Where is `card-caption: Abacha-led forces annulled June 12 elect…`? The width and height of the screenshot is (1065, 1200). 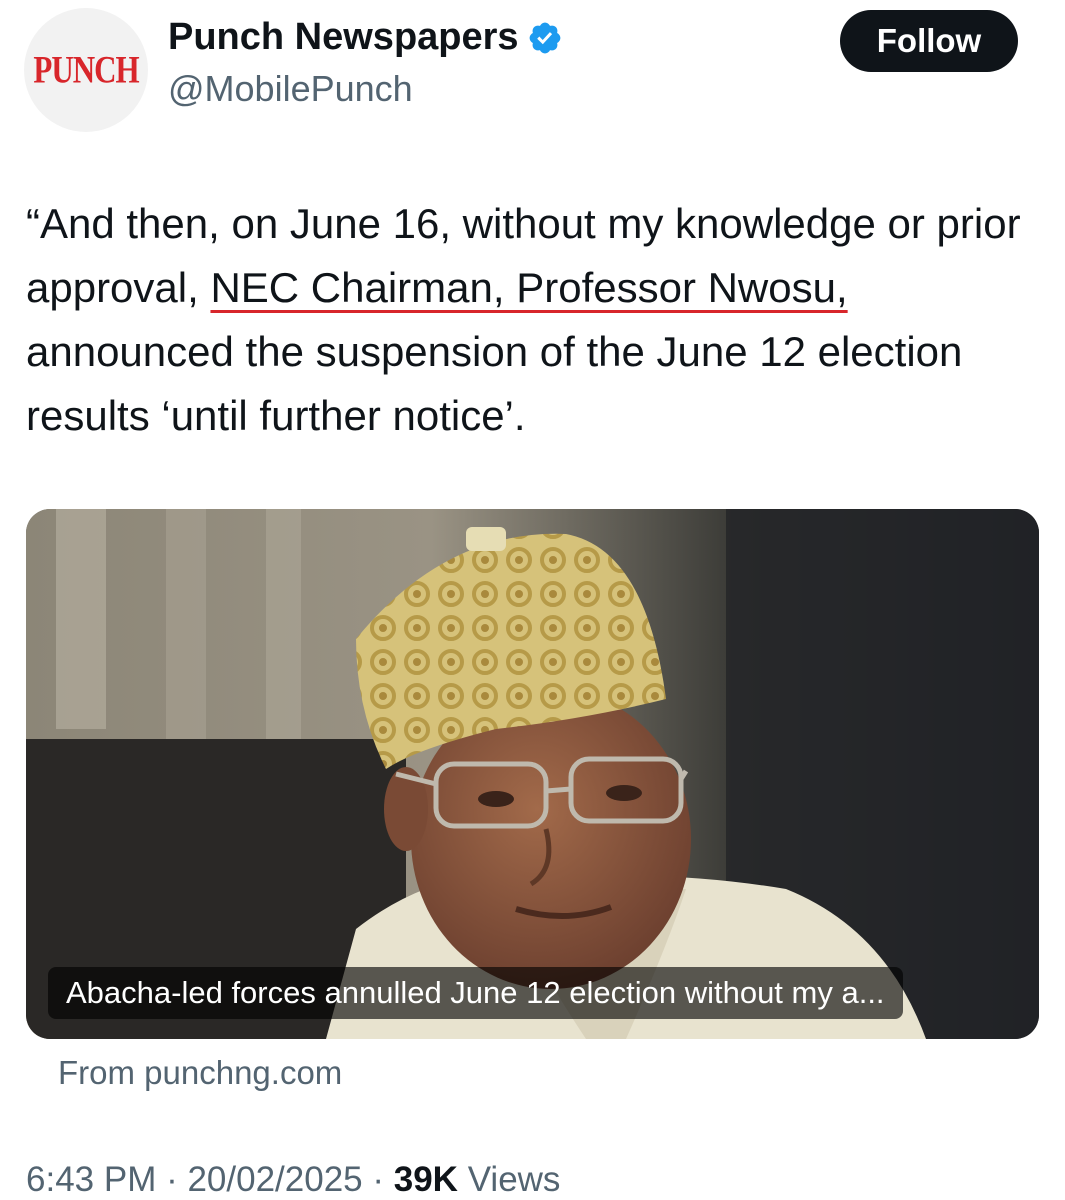
card-caption: Abacha-led forces annulled June 12 elect… is located at coordinates (475, 993).